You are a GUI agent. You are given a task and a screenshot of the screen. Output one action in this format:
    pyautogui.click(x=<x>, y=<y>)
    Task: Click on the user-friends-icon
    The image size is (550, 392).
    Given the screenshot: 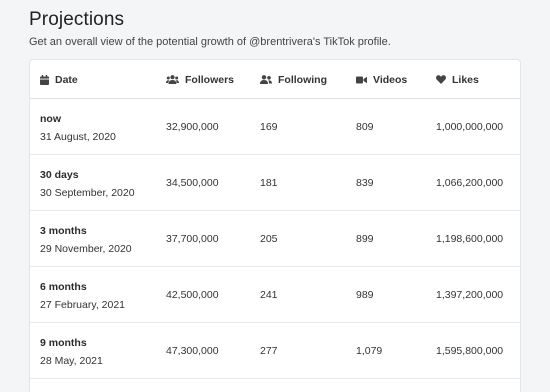 What is the action you would take?
    pyautogui.click(x=266, y=79)
    